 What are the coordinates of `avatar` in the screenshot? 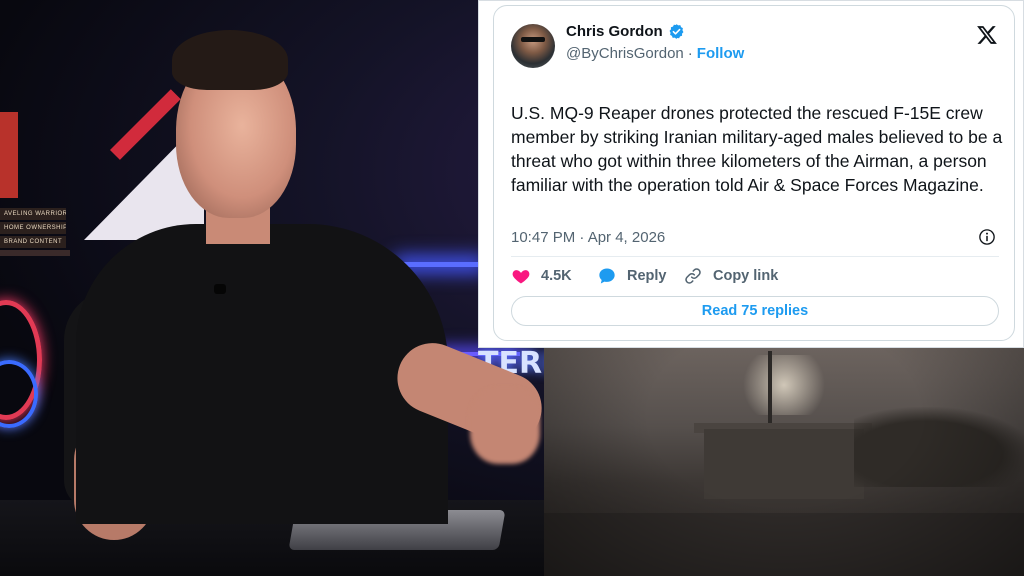 It's located at (533, 46).